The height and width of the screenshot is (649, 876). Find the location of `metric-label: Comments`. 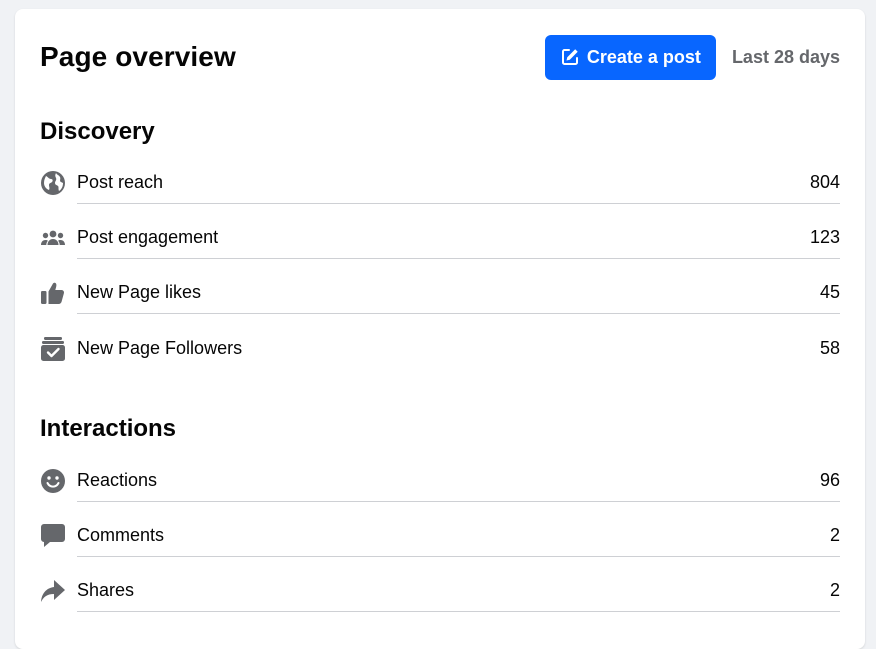

metric-label: Comments is located at coordinates (121, 535).